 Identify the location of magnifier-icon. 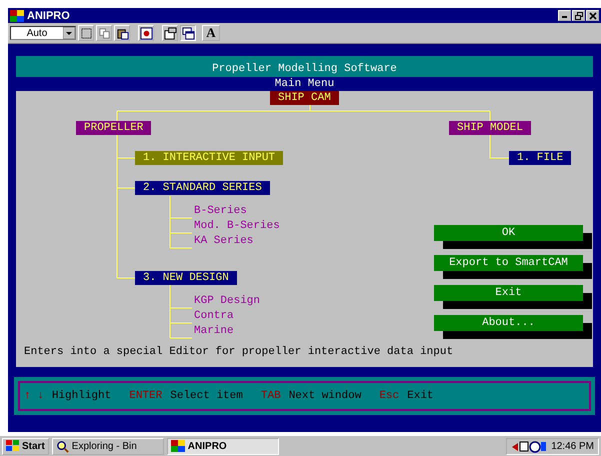
(62, 446).